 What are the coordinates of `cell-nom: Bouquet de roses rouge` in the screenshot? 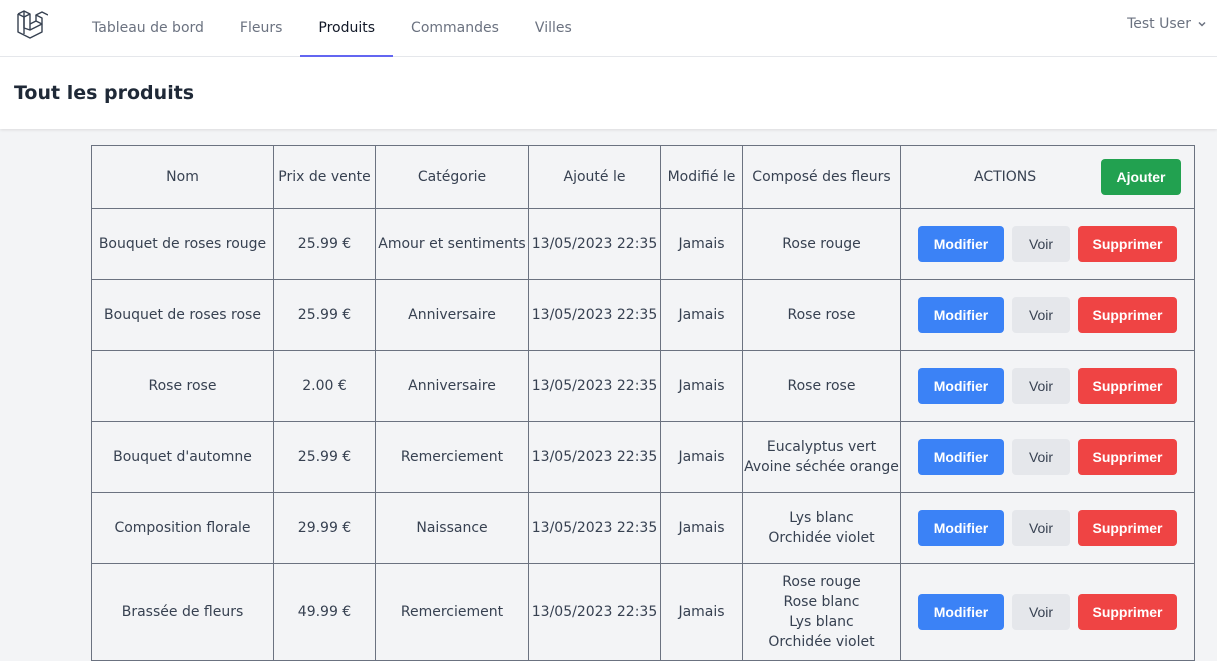 It's located at (182, 244).